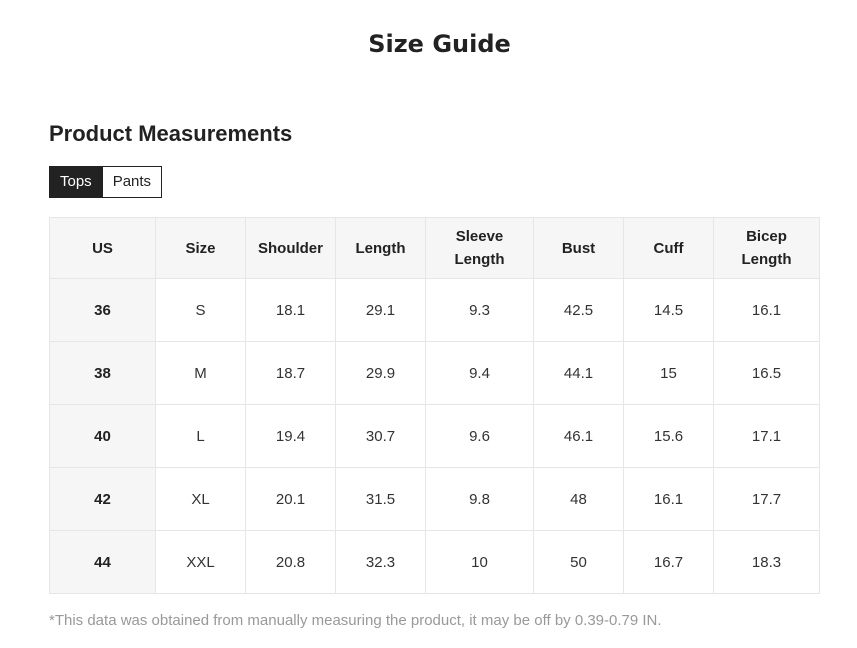  Describe the element at coordinates (766, 436) in the screenshot. I see `cell-bicep-length: 17.1` at that location.